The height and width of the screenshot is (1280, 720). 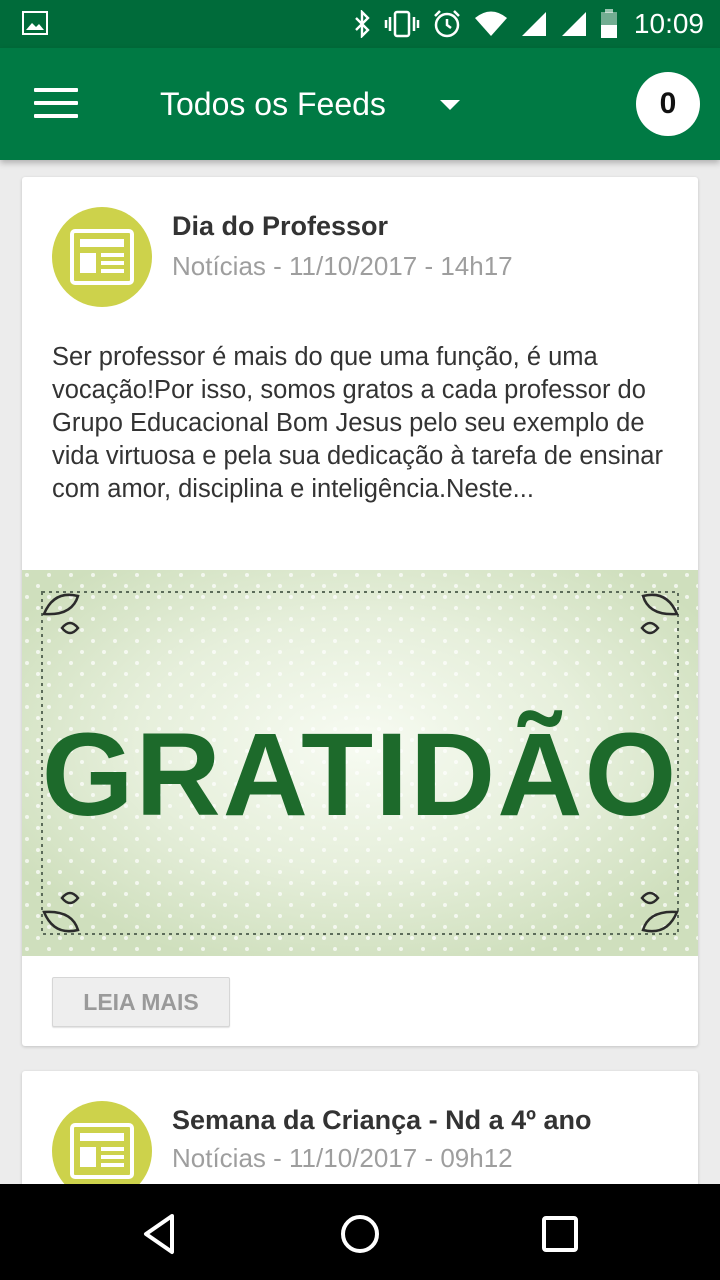 I want to click on back-icon, so click(x=160, y=1234).